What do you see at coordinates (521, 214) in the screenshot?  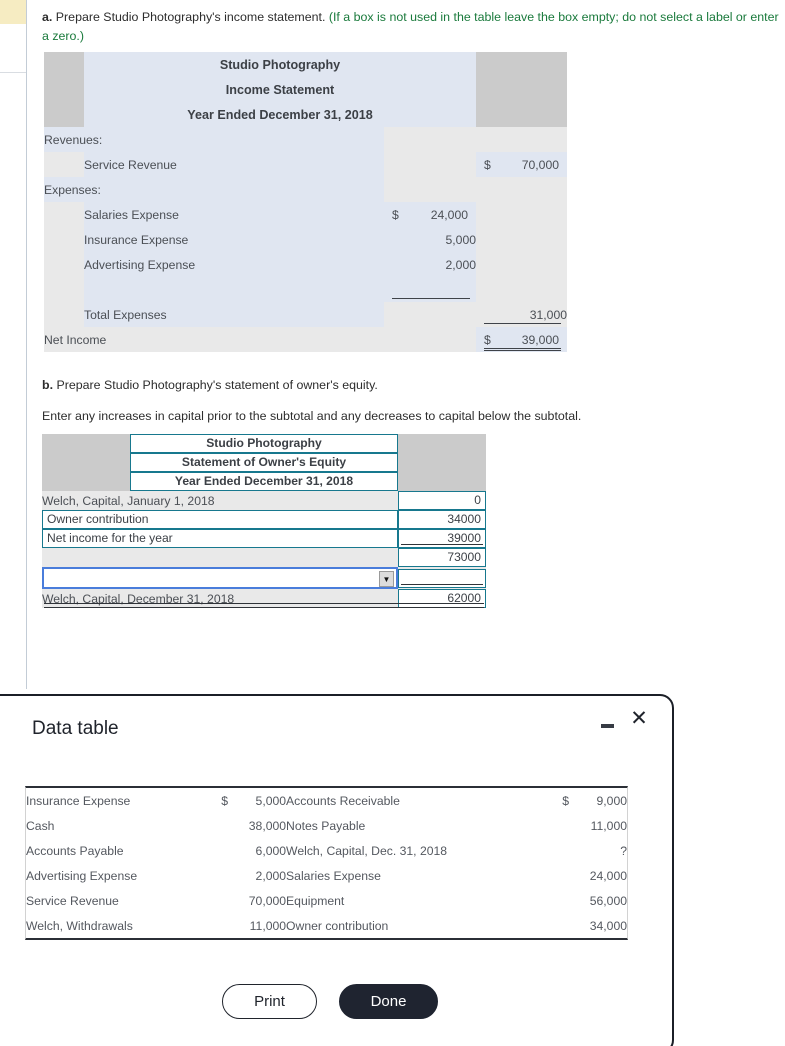 I see `is-salaries-col4` at bounding box center [521, 214].